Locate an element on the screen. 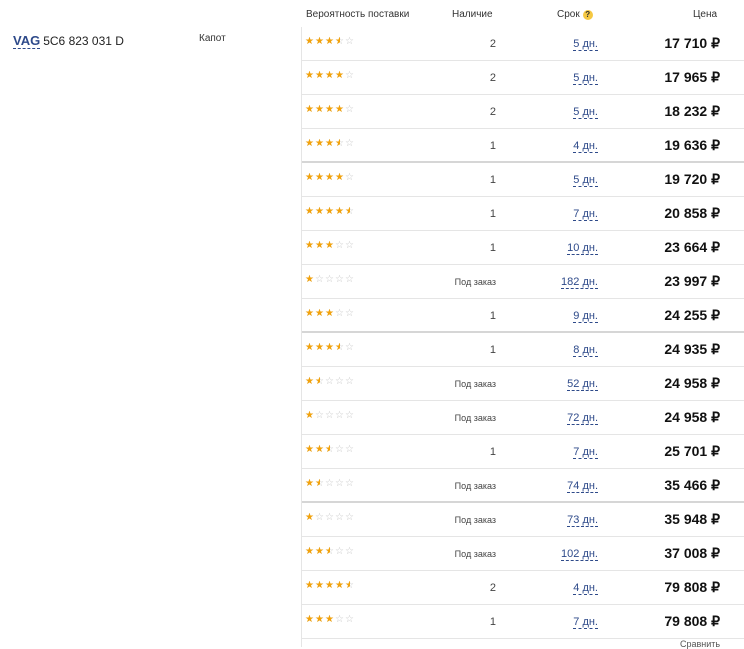 This screenshot has height=649, width=744. offer-row: ☆★☆★☆★☆★☆★15 дн.19 720 ₽ is located at coordinates (523, 180).